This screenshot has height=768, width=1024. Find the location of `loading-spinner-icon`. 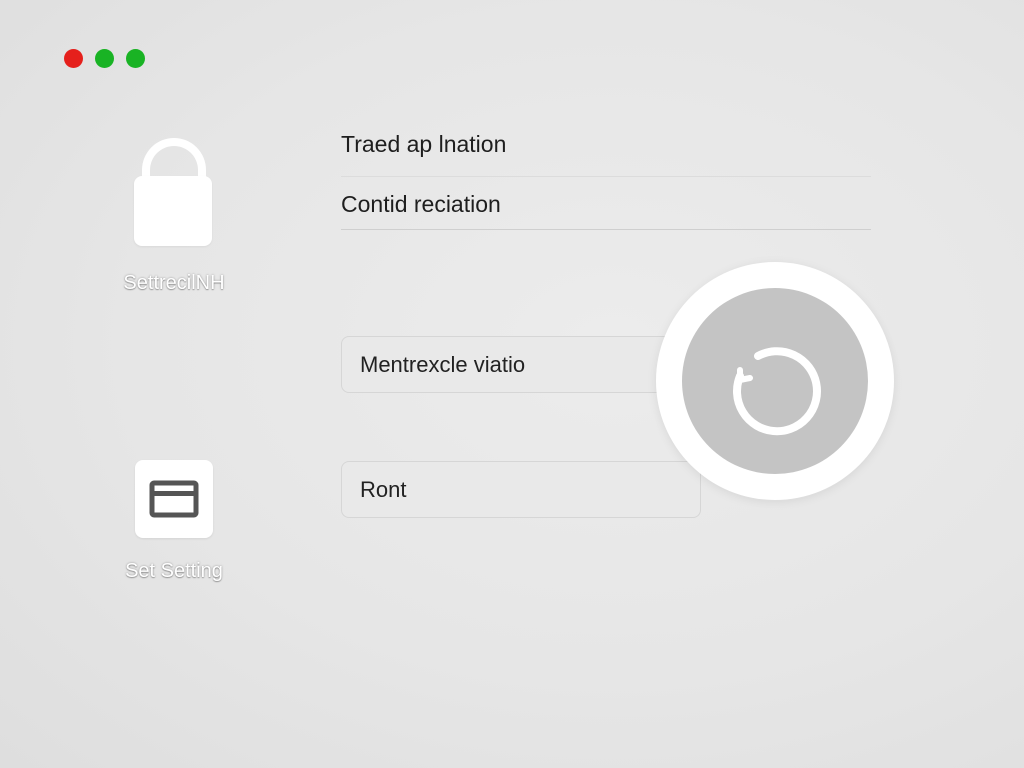

loading-spinner-icon is located at coordinates (775, 381).